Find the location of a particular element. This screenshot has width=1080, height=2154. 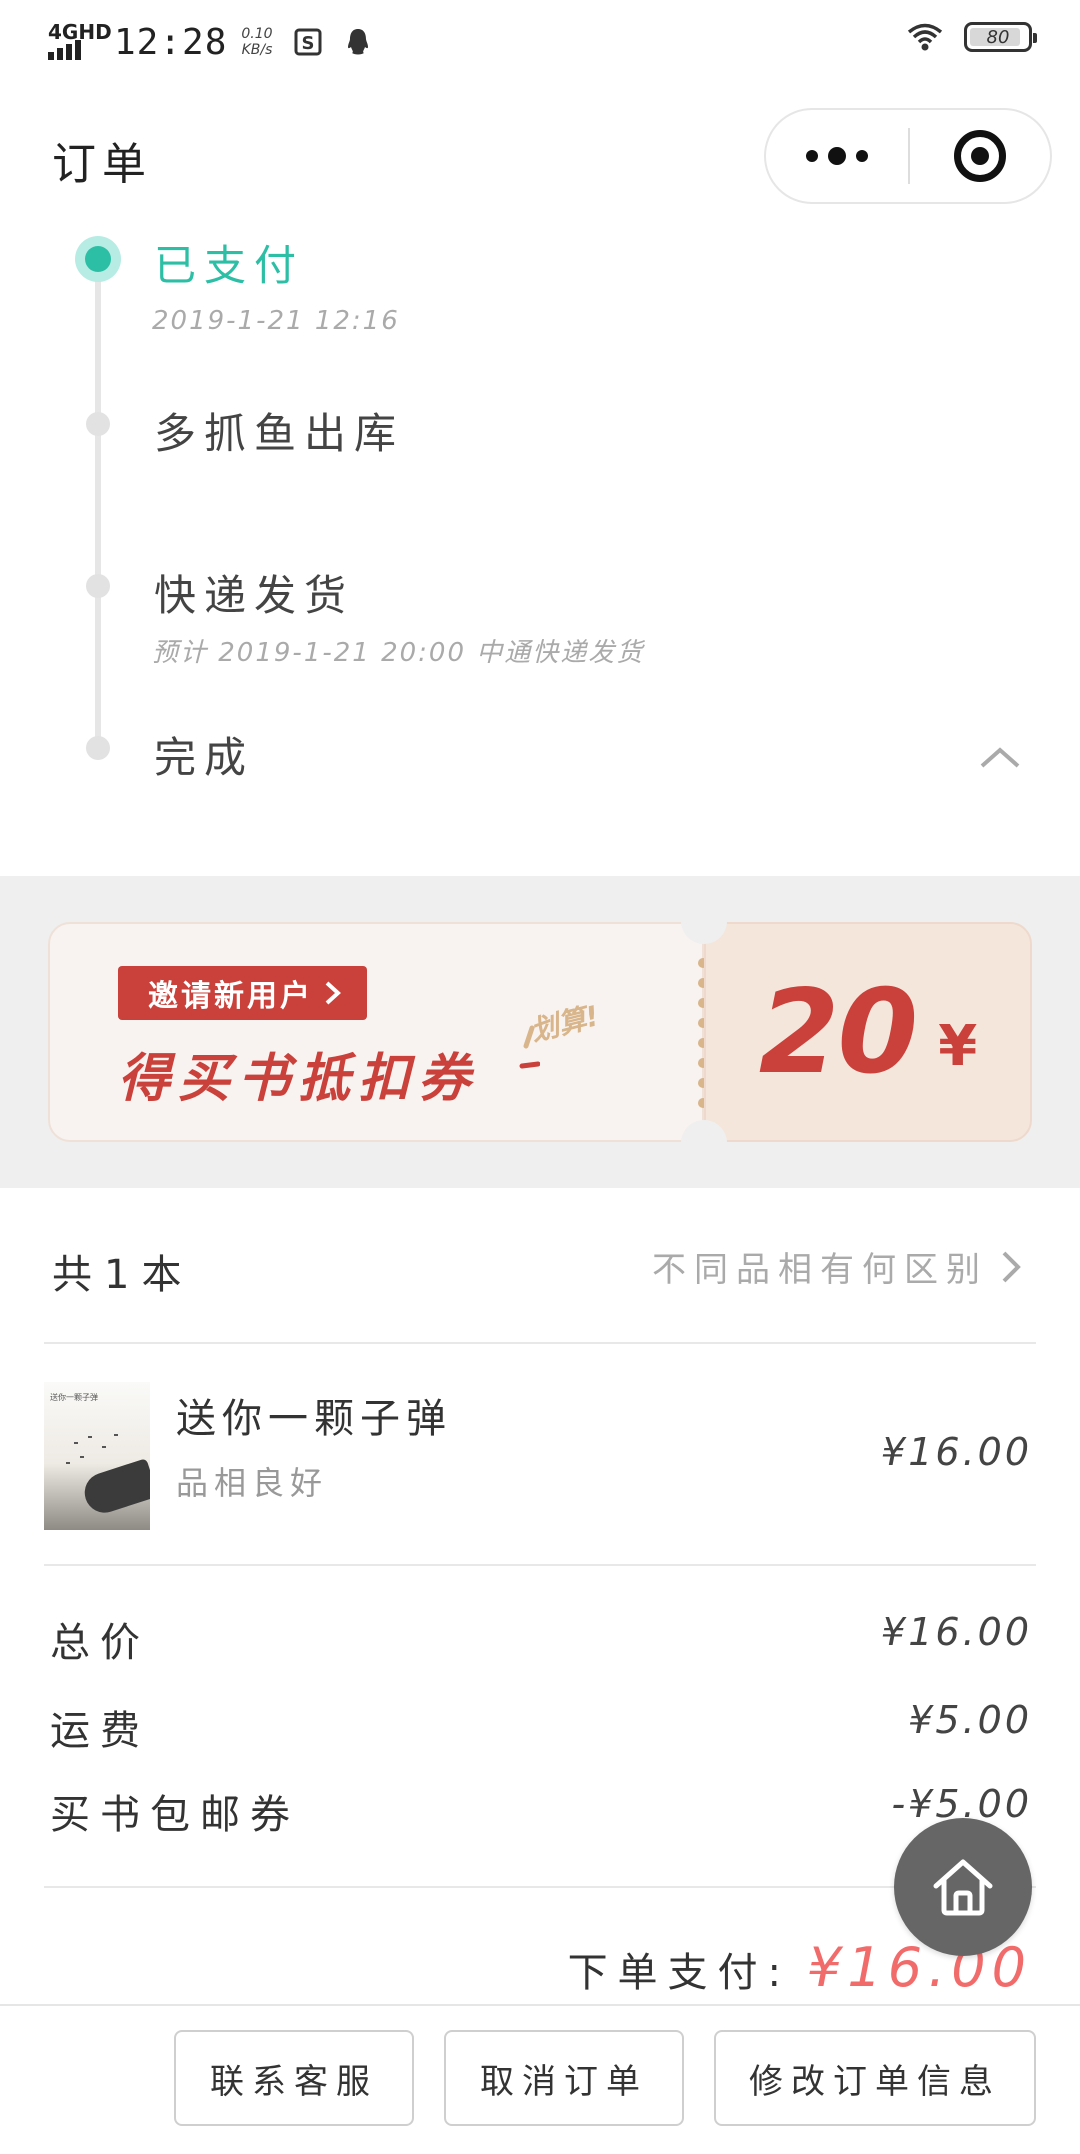

book-title: 送你一颗子弹 is located at coordinates (314, 1419).